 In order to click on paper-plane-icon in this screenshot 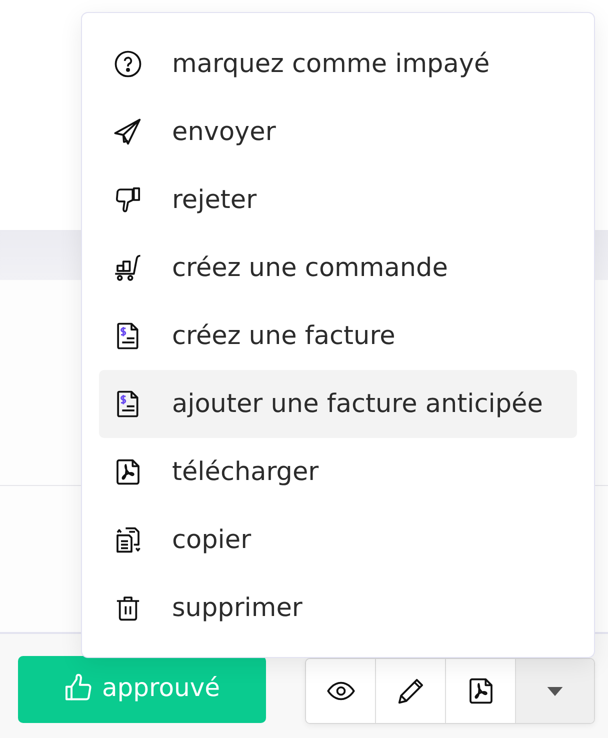, I will do `click(128, 132)`.